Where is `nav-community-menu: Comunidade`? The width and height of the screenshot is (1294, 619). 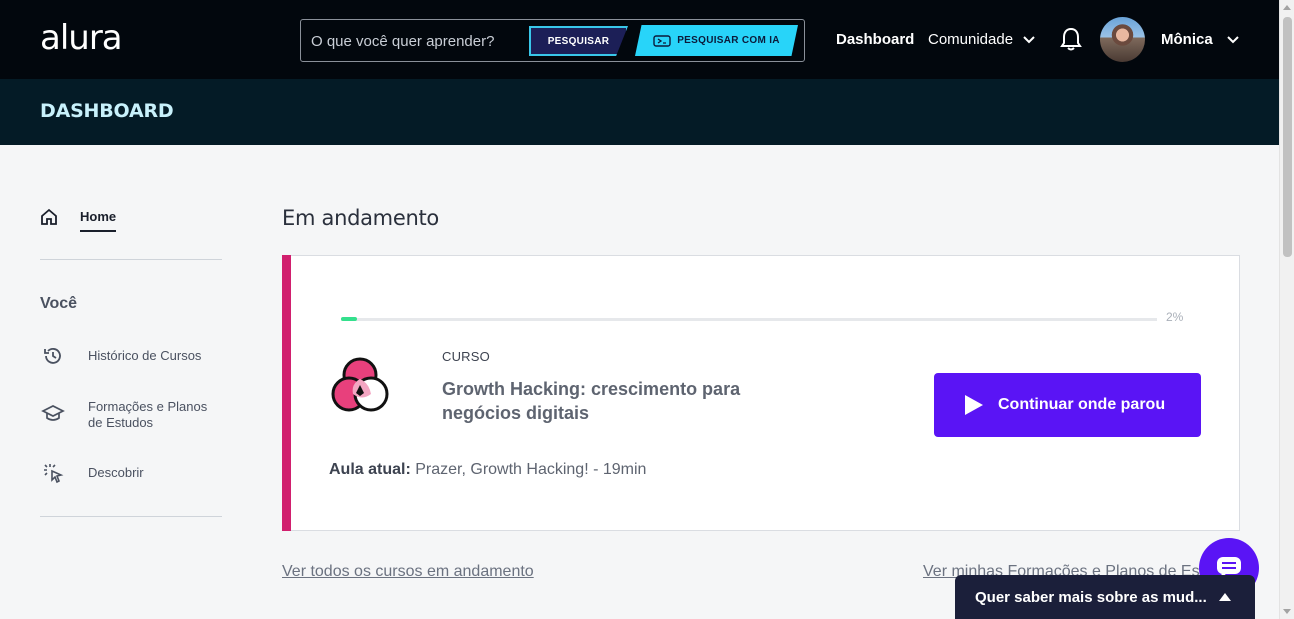
nav-community-menu: Comunidade is located at coordinates (981, 39).